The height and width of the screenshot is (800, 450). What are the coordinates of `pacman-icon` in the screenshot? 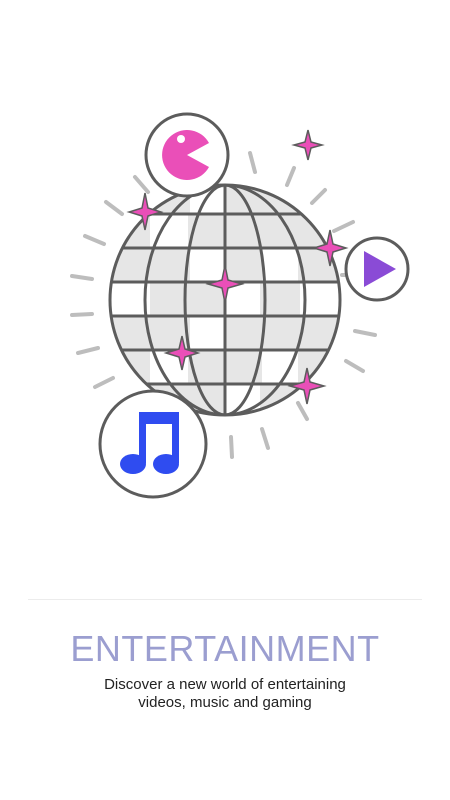 It's located at (187, 155).